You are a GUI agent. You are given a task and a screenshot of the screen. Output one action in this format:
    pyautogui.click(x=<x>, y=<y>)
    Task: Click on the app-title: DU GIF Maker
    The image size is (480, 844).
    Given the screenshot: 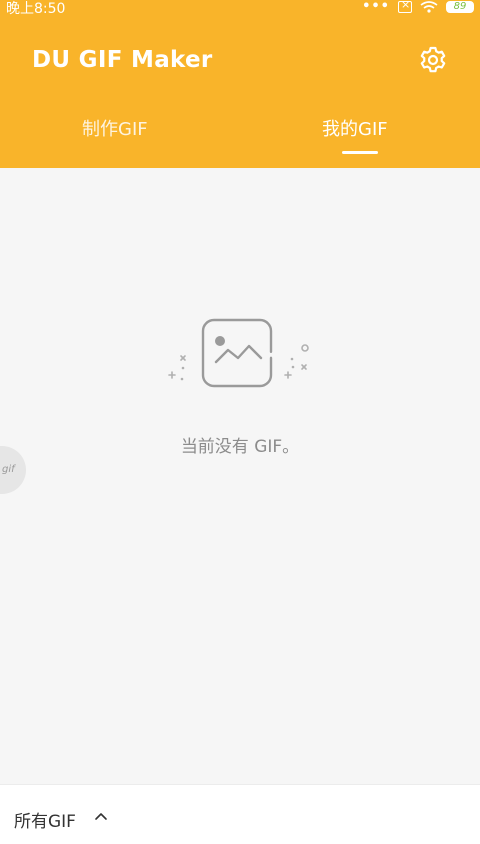 What is the action you would take?
    pyautogui.click(x=122, y=60)
    